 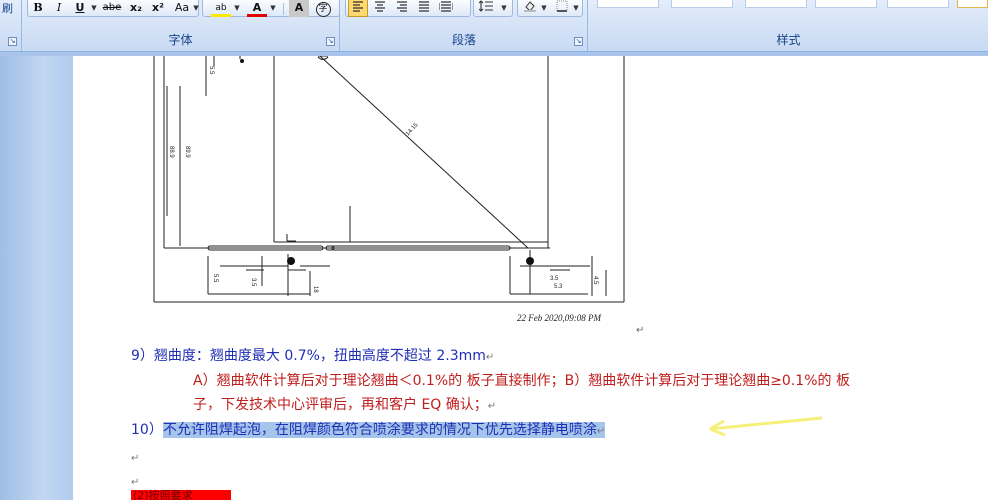 I want to click on style-strong, so click(x=918, y=4).